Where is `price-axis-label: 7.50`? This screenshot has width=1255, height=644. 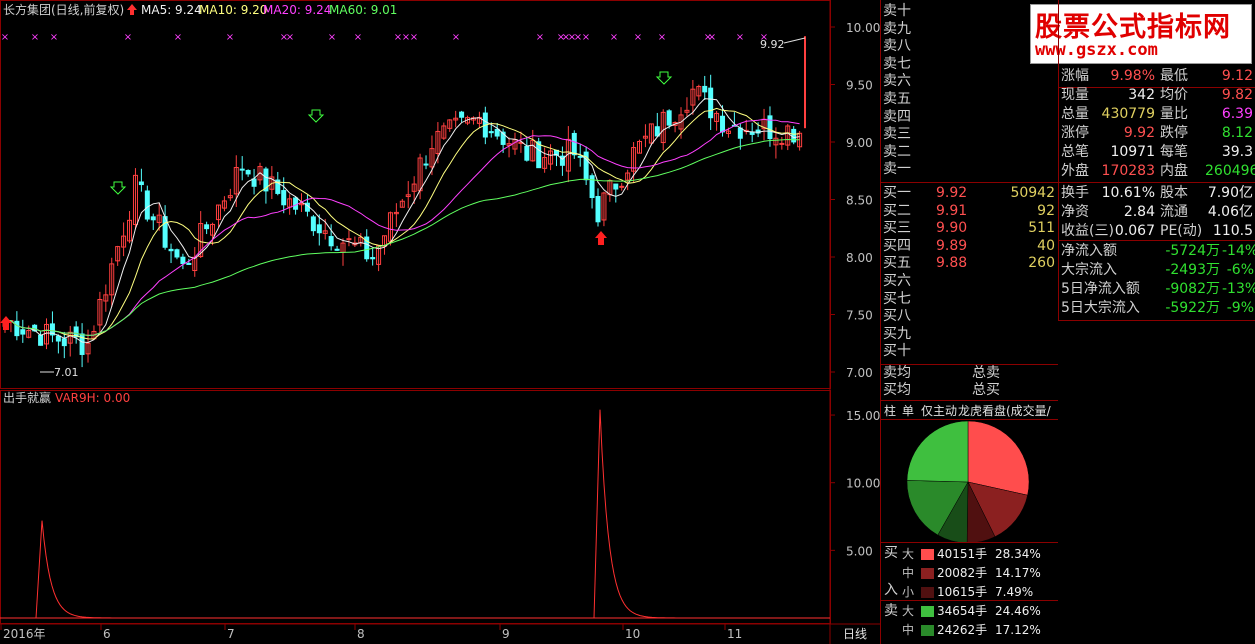
price-axis-label: 7.50 is located at coordinates (859, 316).